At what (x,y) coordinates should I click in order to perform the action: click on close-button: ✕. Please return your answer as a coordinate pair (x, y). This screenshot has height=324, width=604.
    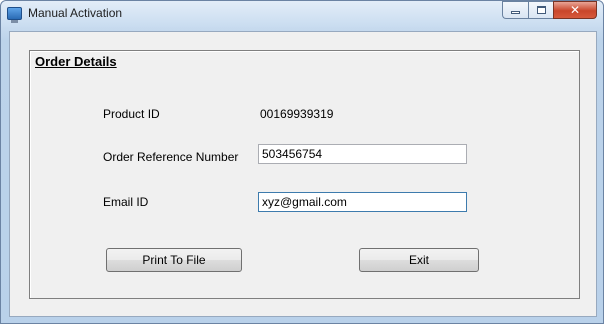
    Looking at the image, I should click on (575, 10).